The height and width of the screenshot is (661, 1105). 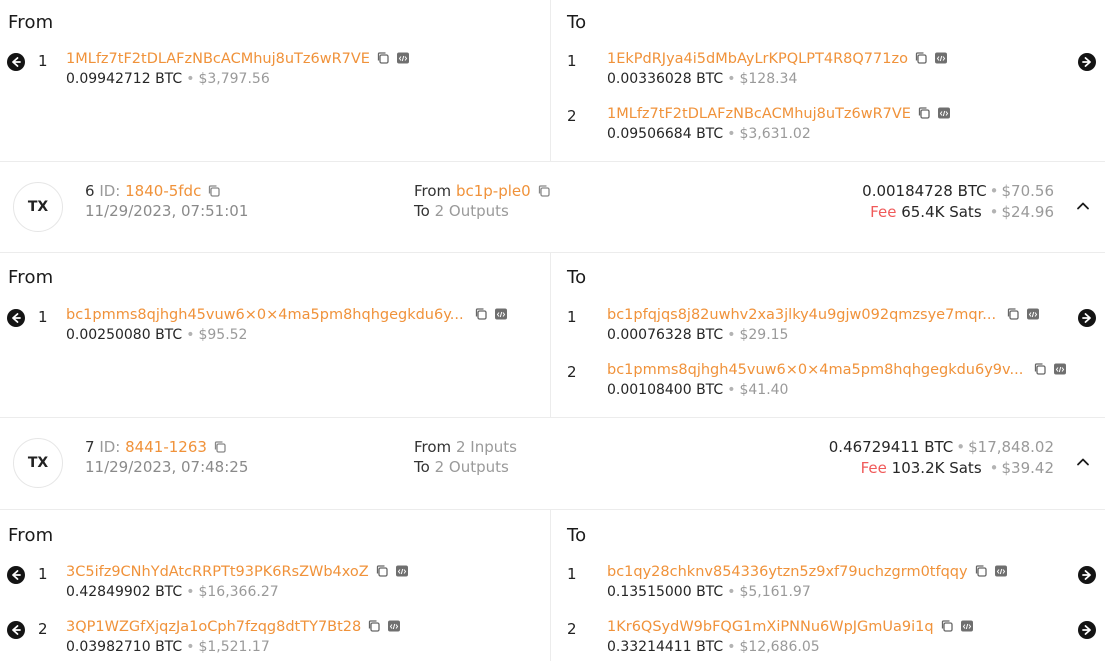 I want to click on output-address: 1Kr6QSydW9bFQG1mXiPNNu6WpJGmUa9i1q, so click(x=790, y=627).